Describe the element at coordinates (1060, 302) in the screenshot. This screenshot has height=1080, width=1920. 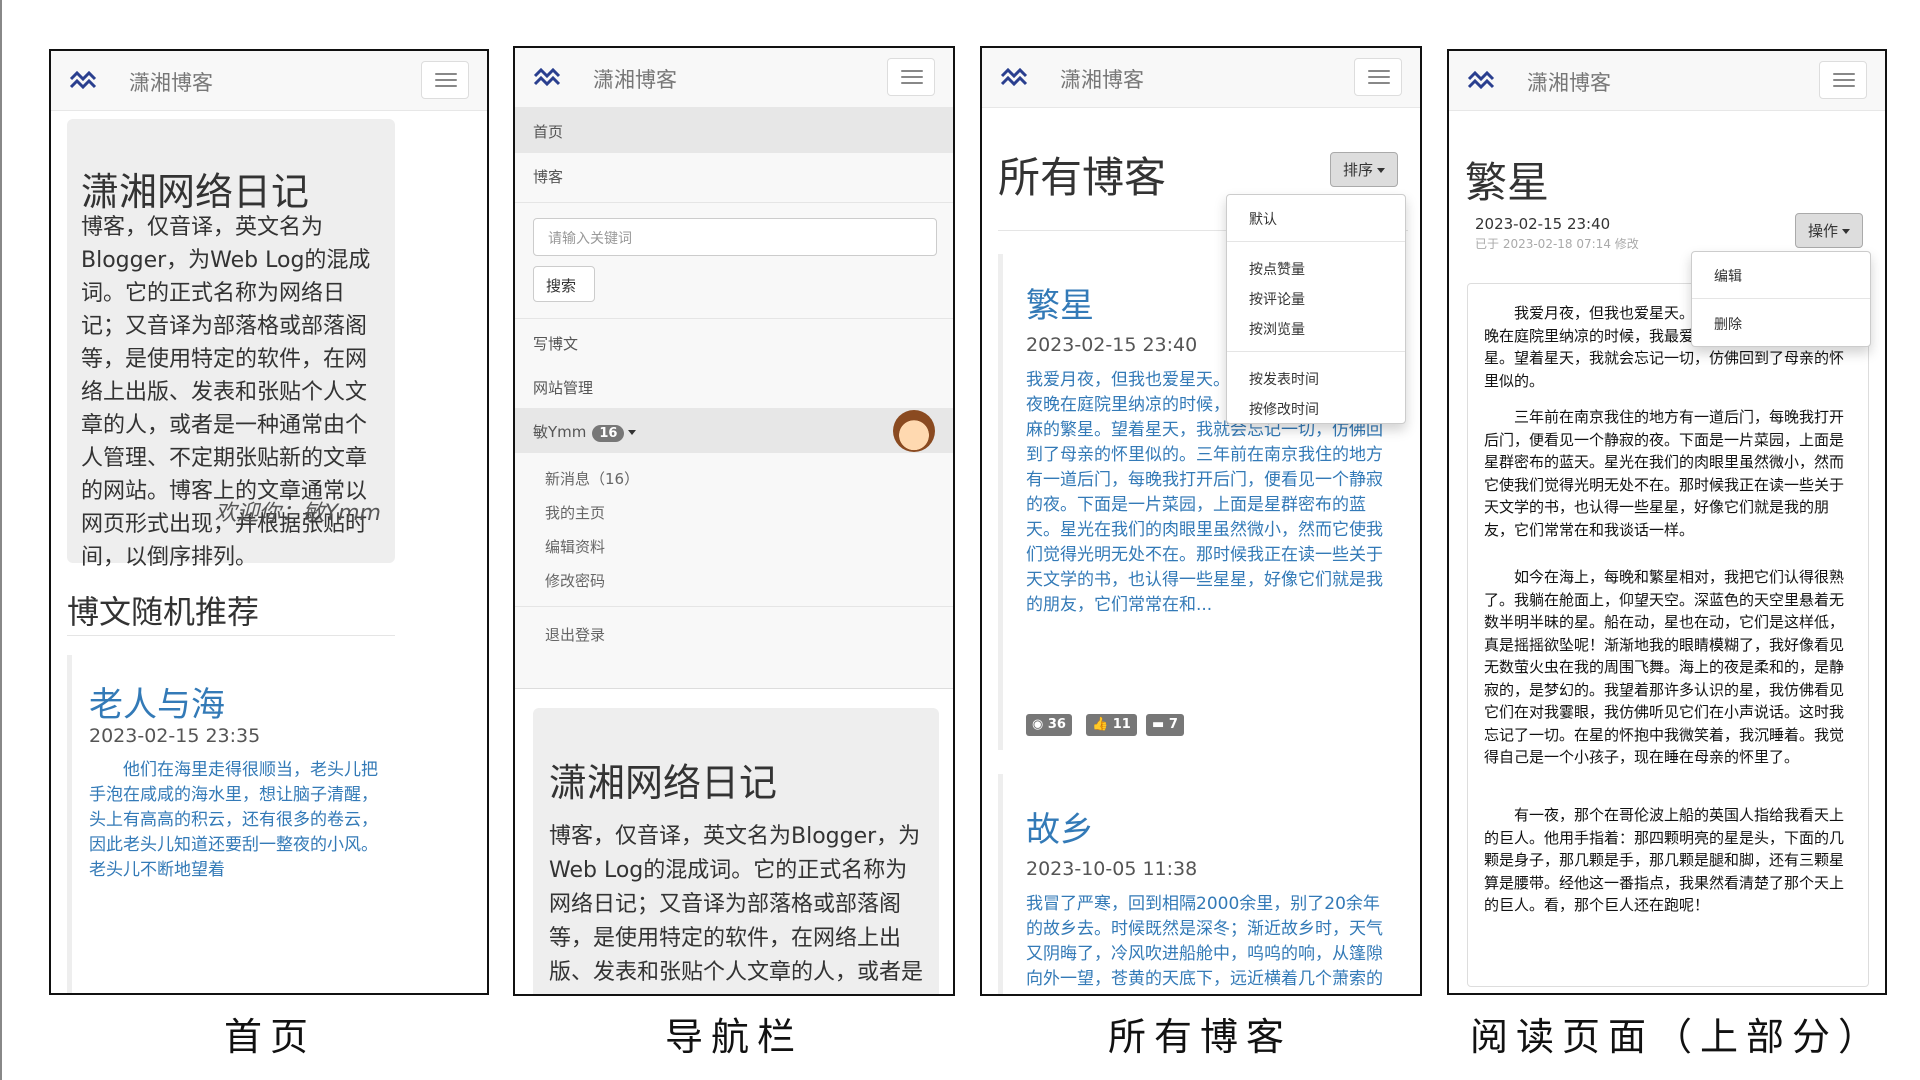
I see `post-title-link: 繁星` at that location.